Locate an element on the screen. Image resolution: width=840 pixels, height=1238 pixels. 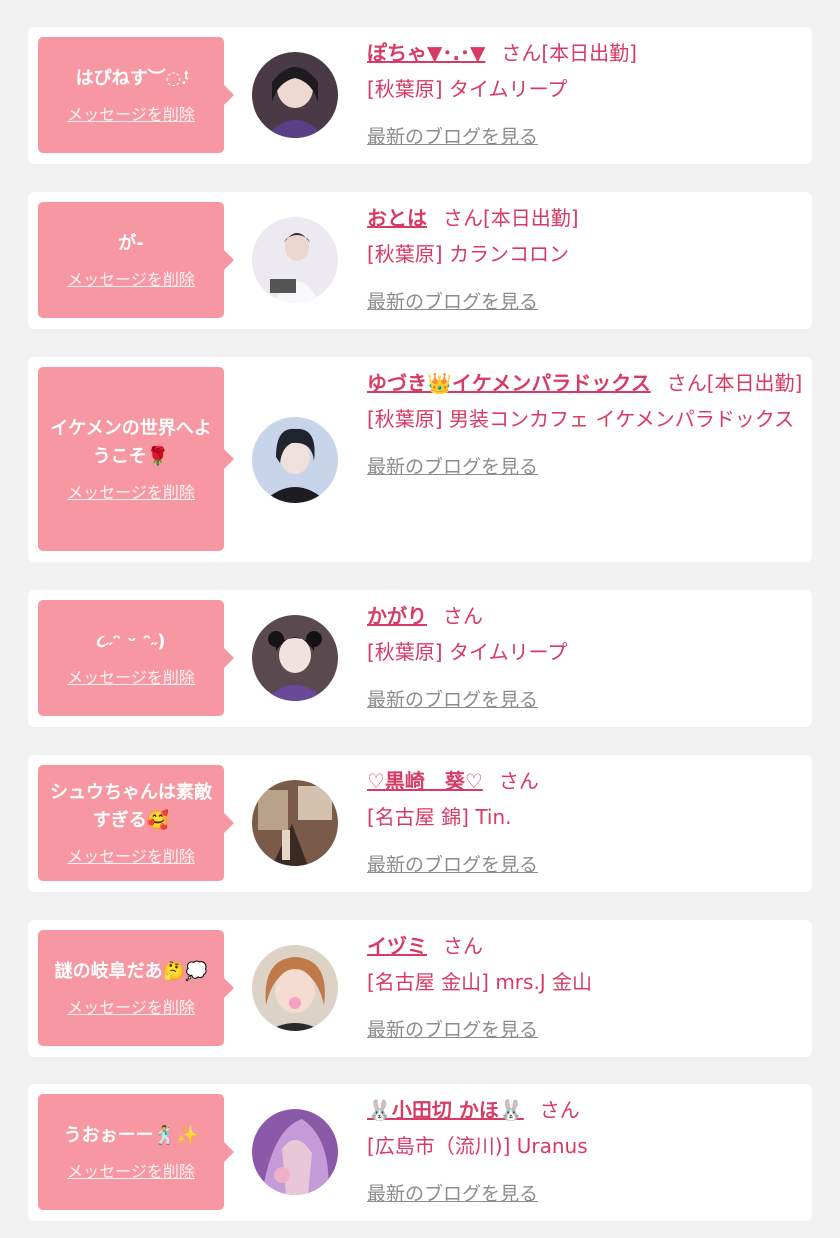
message-text: シュウちゃんは素敵すぎる🥰 is located at coordinates (131, 806).